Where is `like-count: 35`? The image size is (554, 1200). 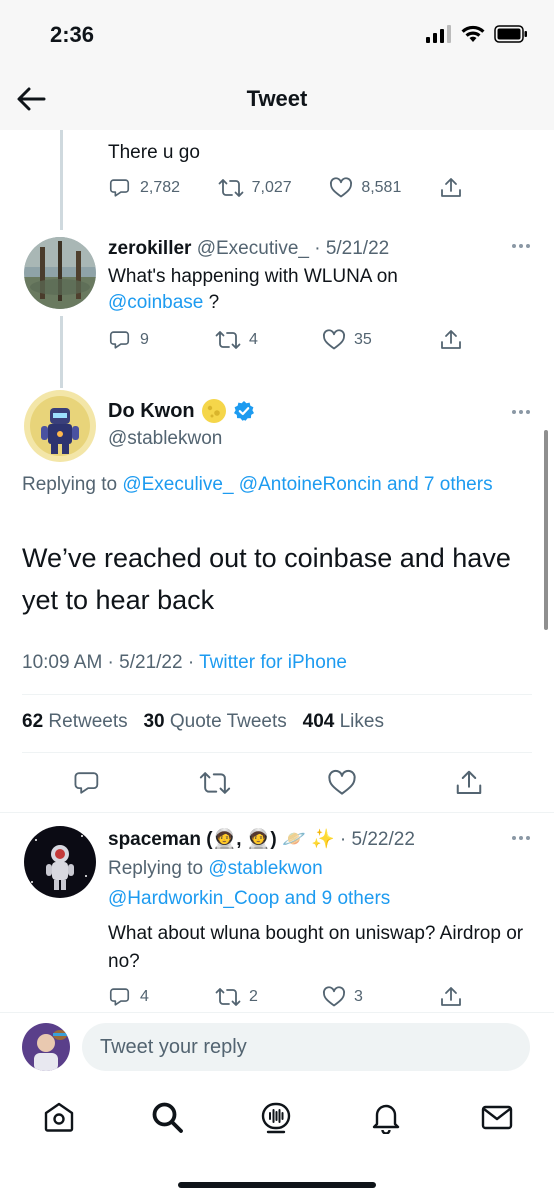 like-count: 35 is located at coordinates (363, 339).